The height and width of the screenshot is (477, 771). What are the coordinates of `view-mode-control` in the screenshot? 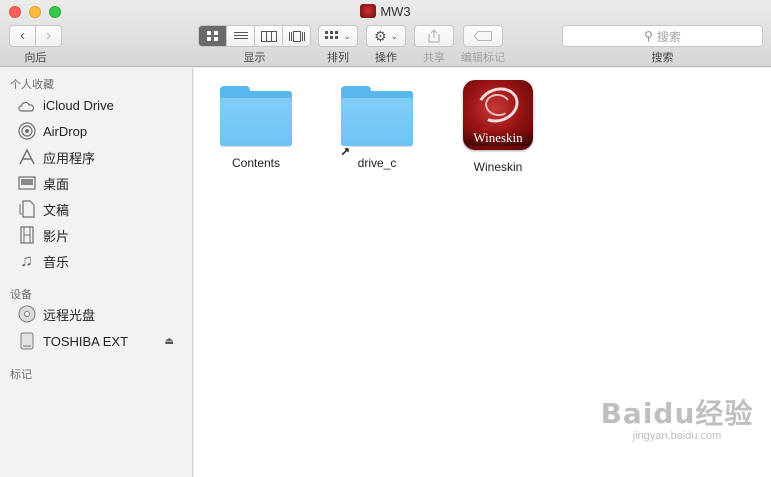 It's located at (254, 36).